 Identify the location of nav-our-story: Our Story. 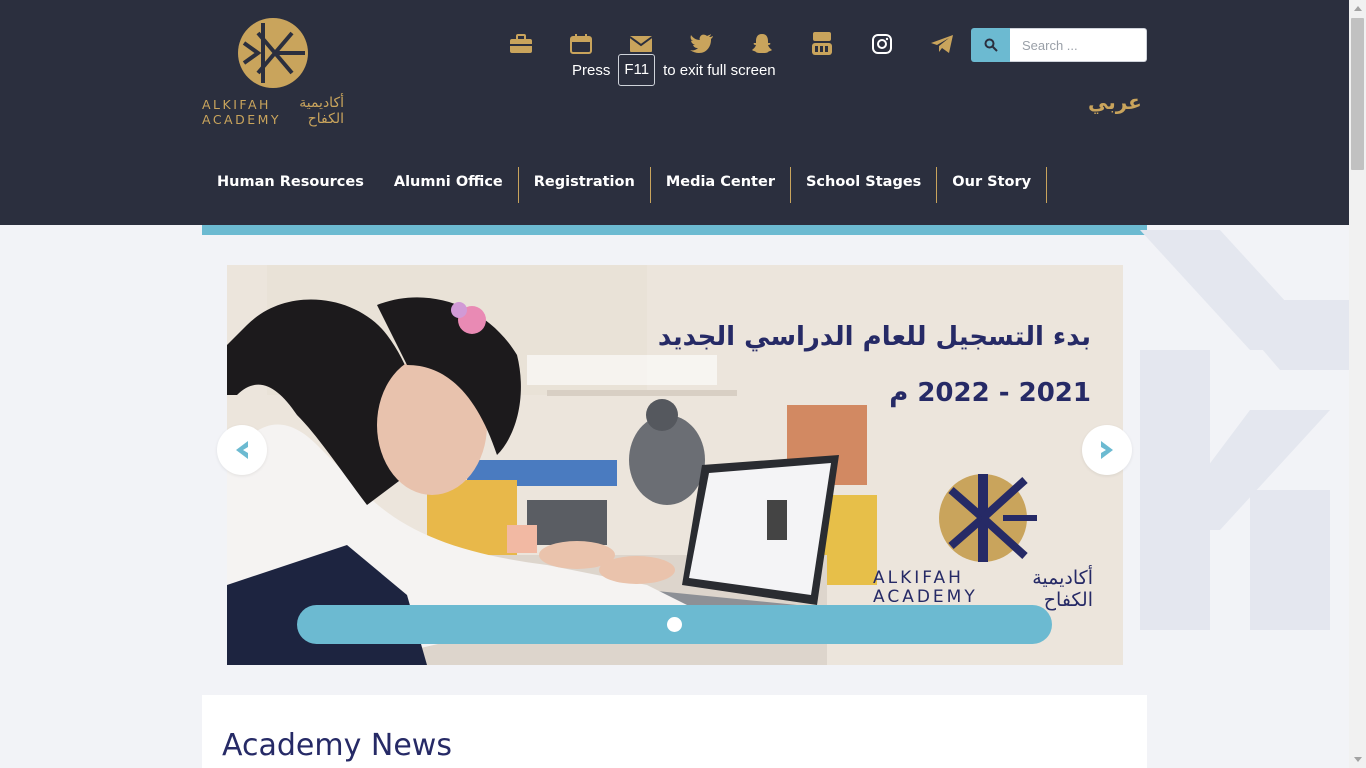
(991, 185).